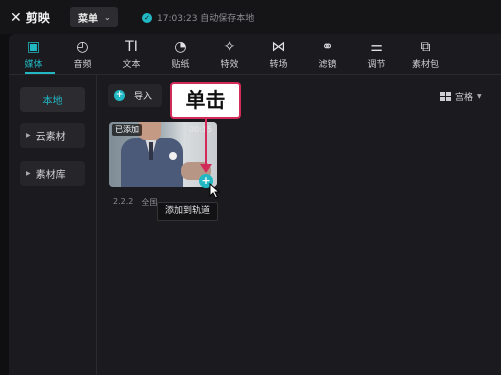 Image resolution: width=501 pixels, height=375 pixels. What do you see at coordinates (464, 98) in the screenshot?
I see `view-mode-label: 宫格` at bounding box center [464, 98].